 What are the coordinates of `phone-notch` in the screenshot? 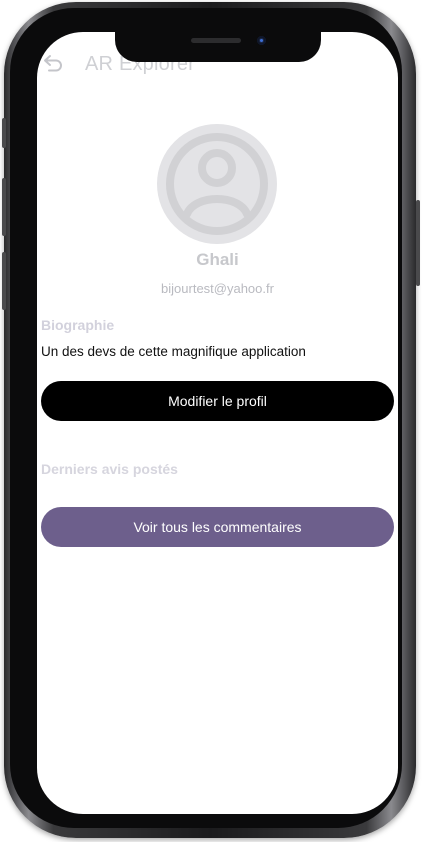 It's located at (218, 47).